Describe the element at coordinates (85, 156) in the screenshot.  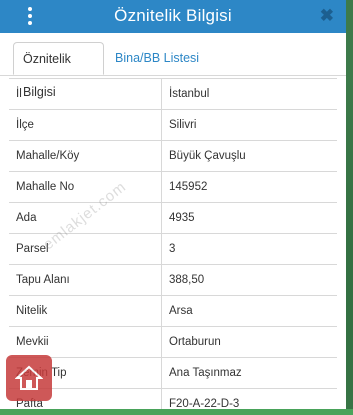
I see `row-key: Mahalle/Köy` at that location.